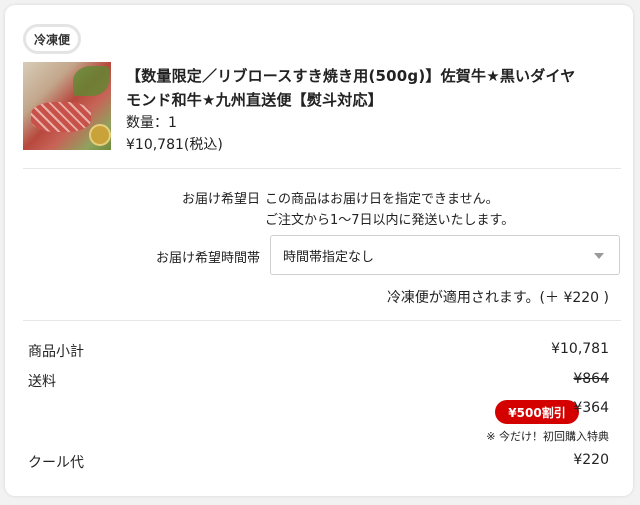 Image resolution: width=640 pixels, height=505 pixels. I want to click on thumbnail-leaf, so click(91, 81).